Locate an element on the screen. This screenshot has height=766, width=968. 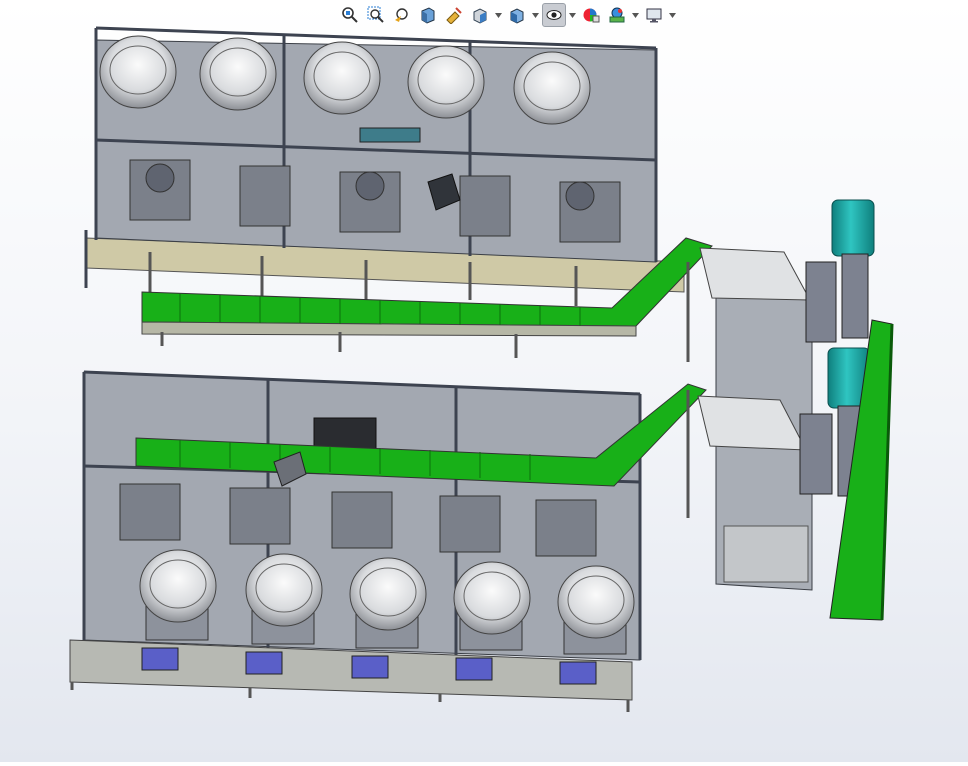
dynamic-annotation-button is located at coordinates (454, 15).